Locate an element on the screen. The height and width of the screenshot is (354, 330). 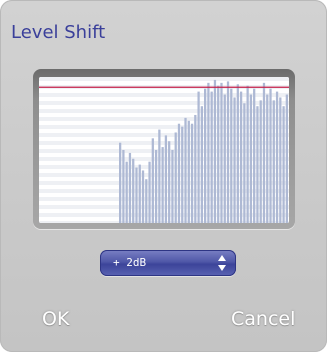
level-select-value: + 2dB is located at coordinates (130, 262).